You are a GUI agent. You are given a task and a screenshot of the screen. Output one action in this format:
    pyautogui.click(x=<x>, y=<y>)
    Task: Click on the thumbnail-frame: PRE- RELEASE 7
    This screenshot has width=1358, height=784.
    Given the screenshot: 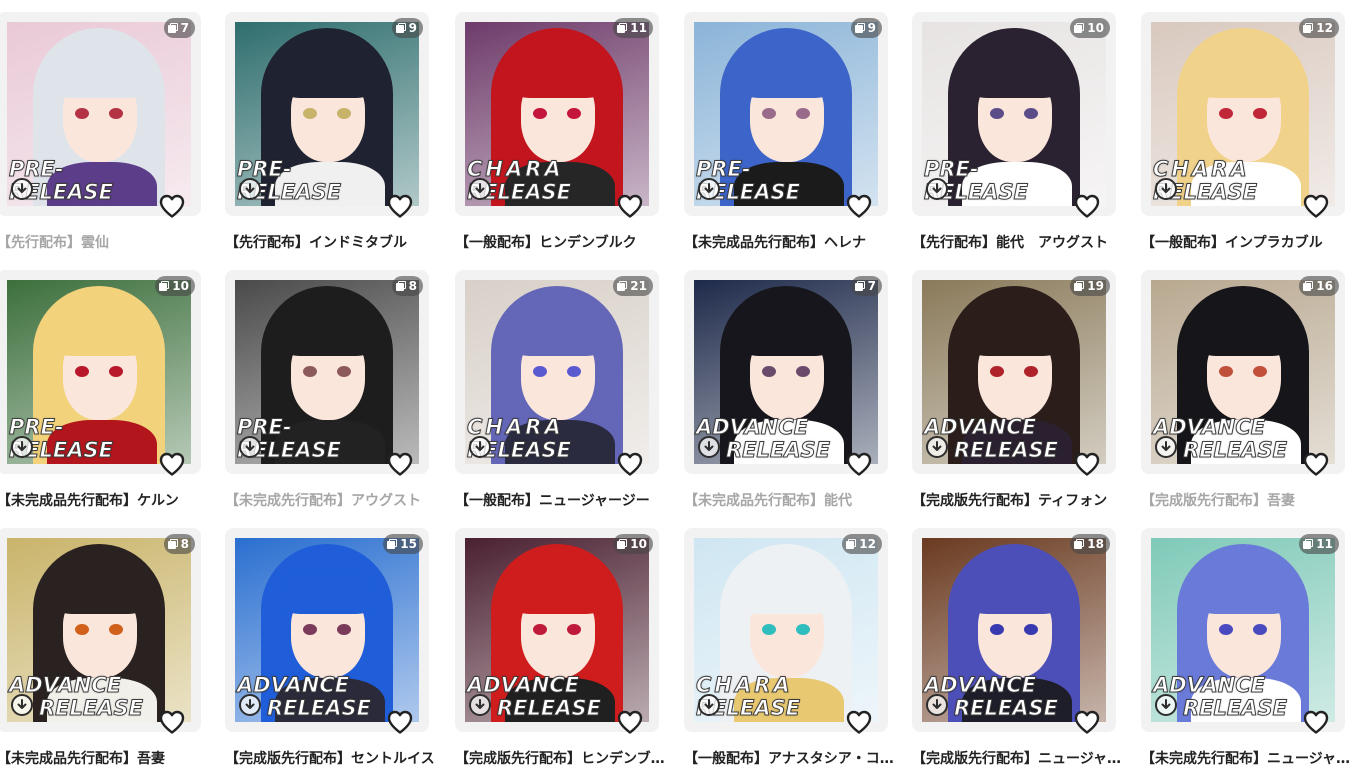 What is the action you would take?
    pyautogui.click(x=100, y=114)
    